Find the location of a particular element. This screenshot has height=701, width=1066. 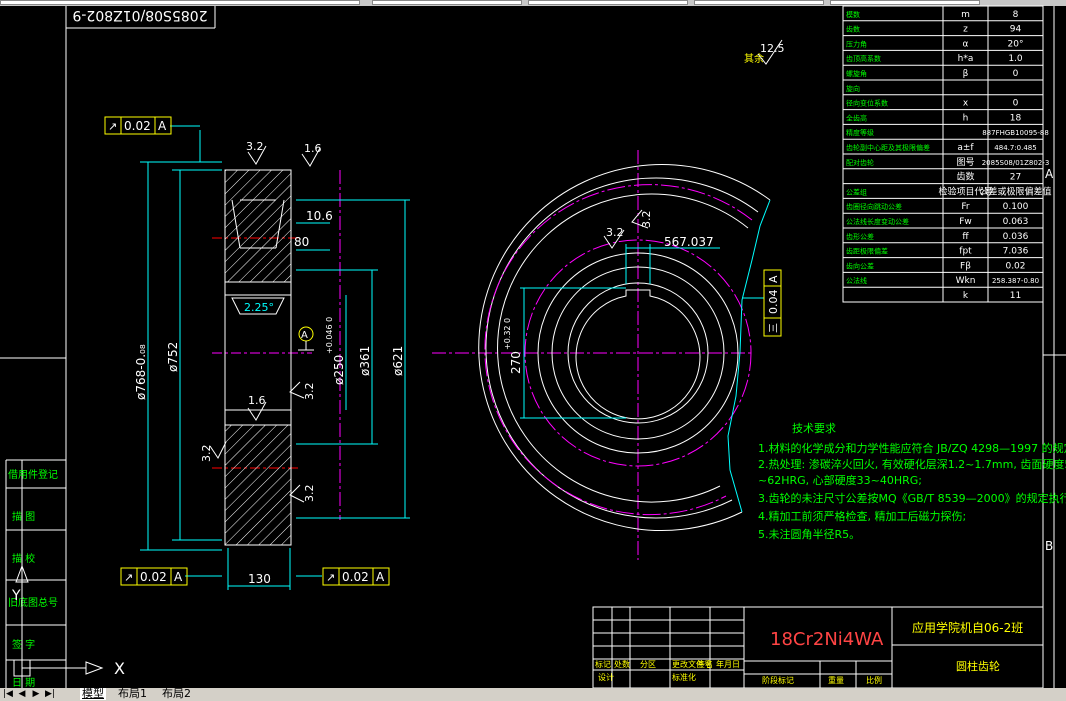

label-date: 日 期 is located at coordinates (23, 682).